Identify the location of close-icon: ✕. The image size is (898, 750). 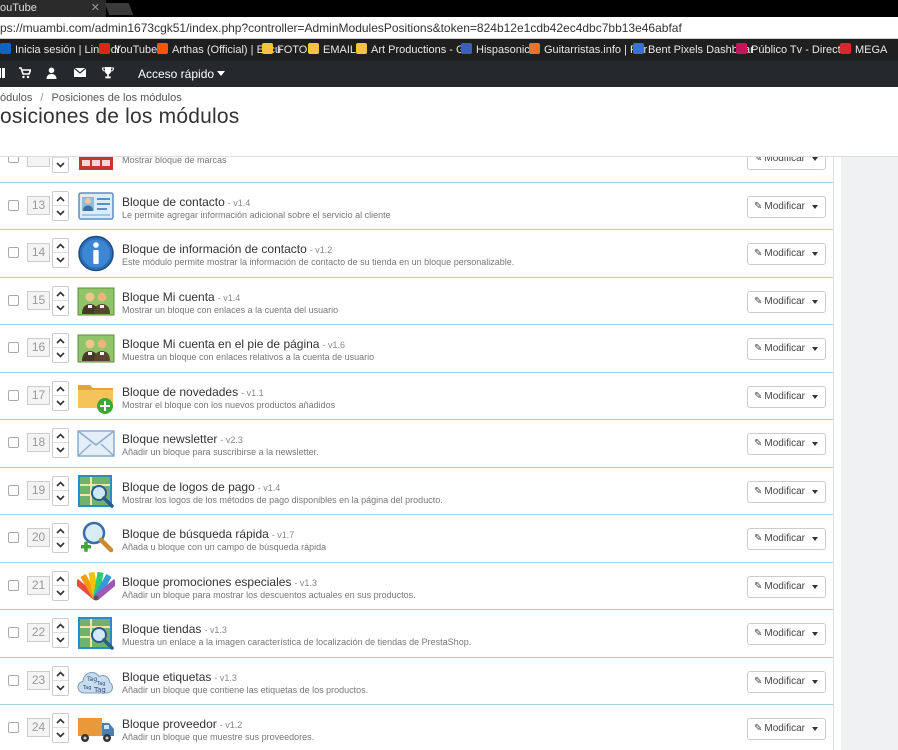
(95, 8).